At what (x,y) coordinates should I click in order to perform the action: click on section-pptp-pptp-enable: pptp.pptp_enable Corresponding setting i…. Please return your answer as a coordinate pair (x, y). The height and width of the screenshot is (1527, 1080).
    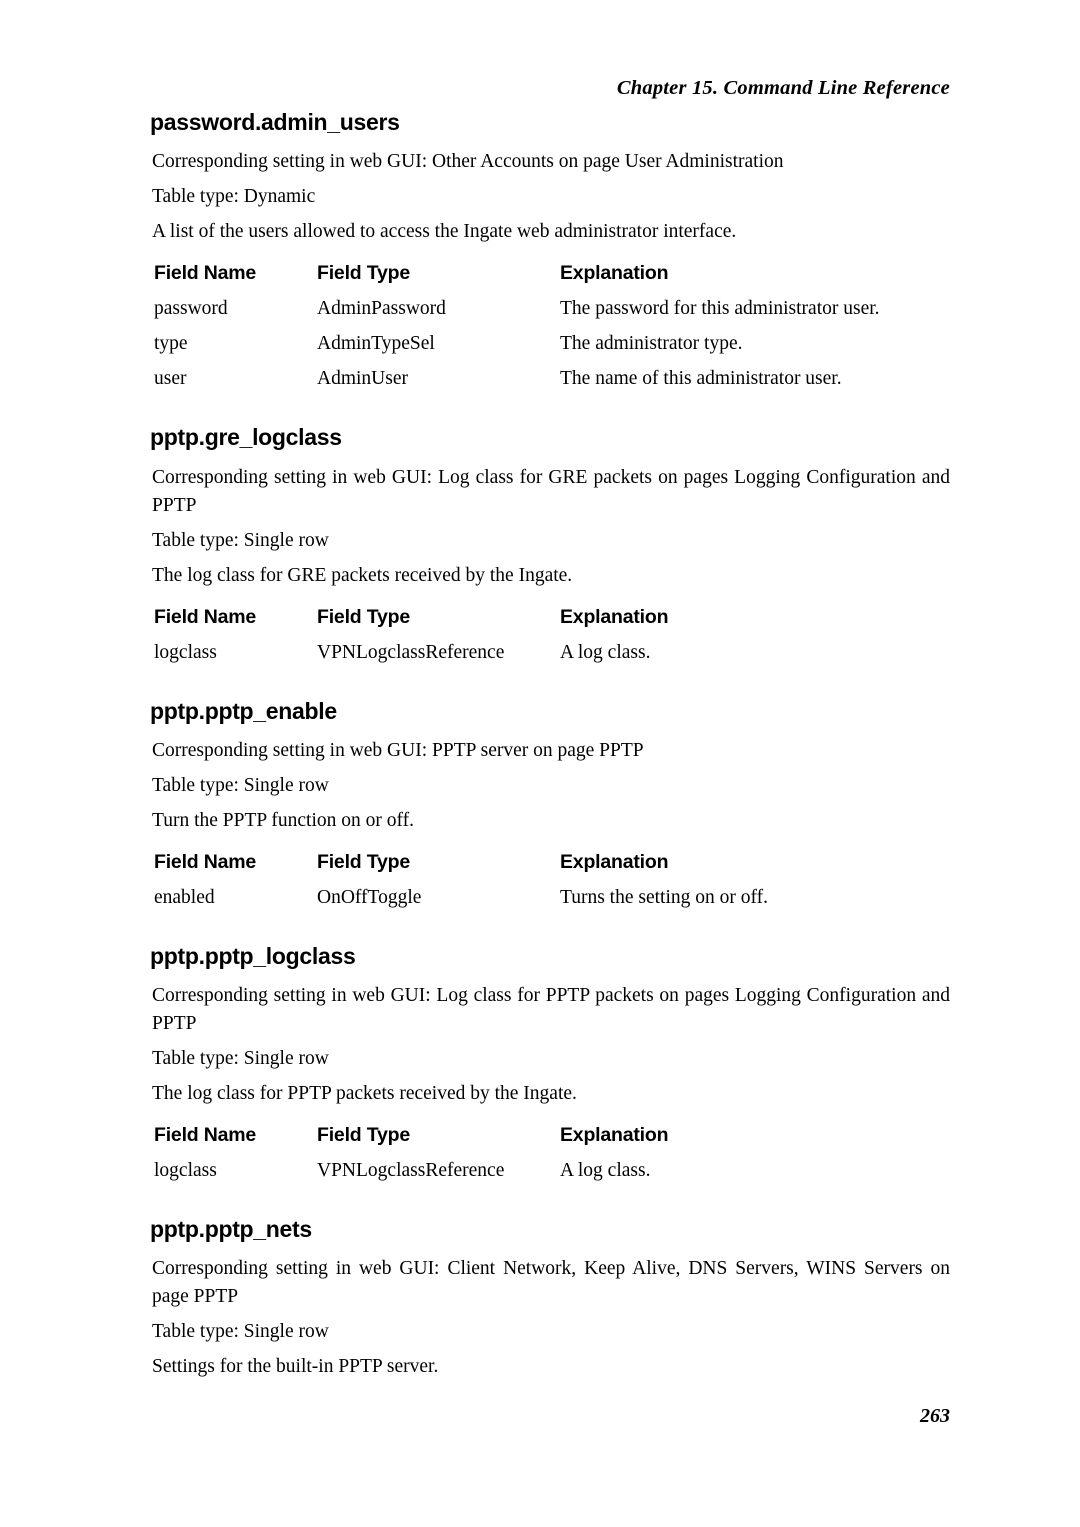
    Looking at the image, I should click on (550, 807).